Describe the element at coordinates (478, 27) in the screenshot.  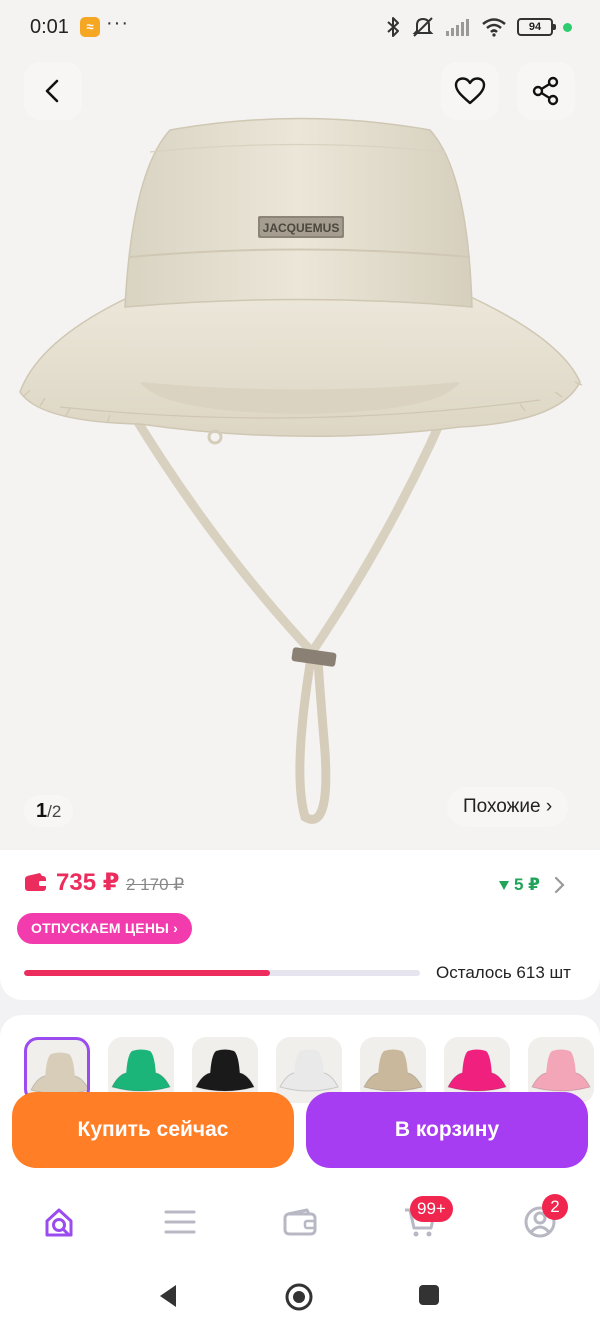
I see `status-icons: 94` at that location.